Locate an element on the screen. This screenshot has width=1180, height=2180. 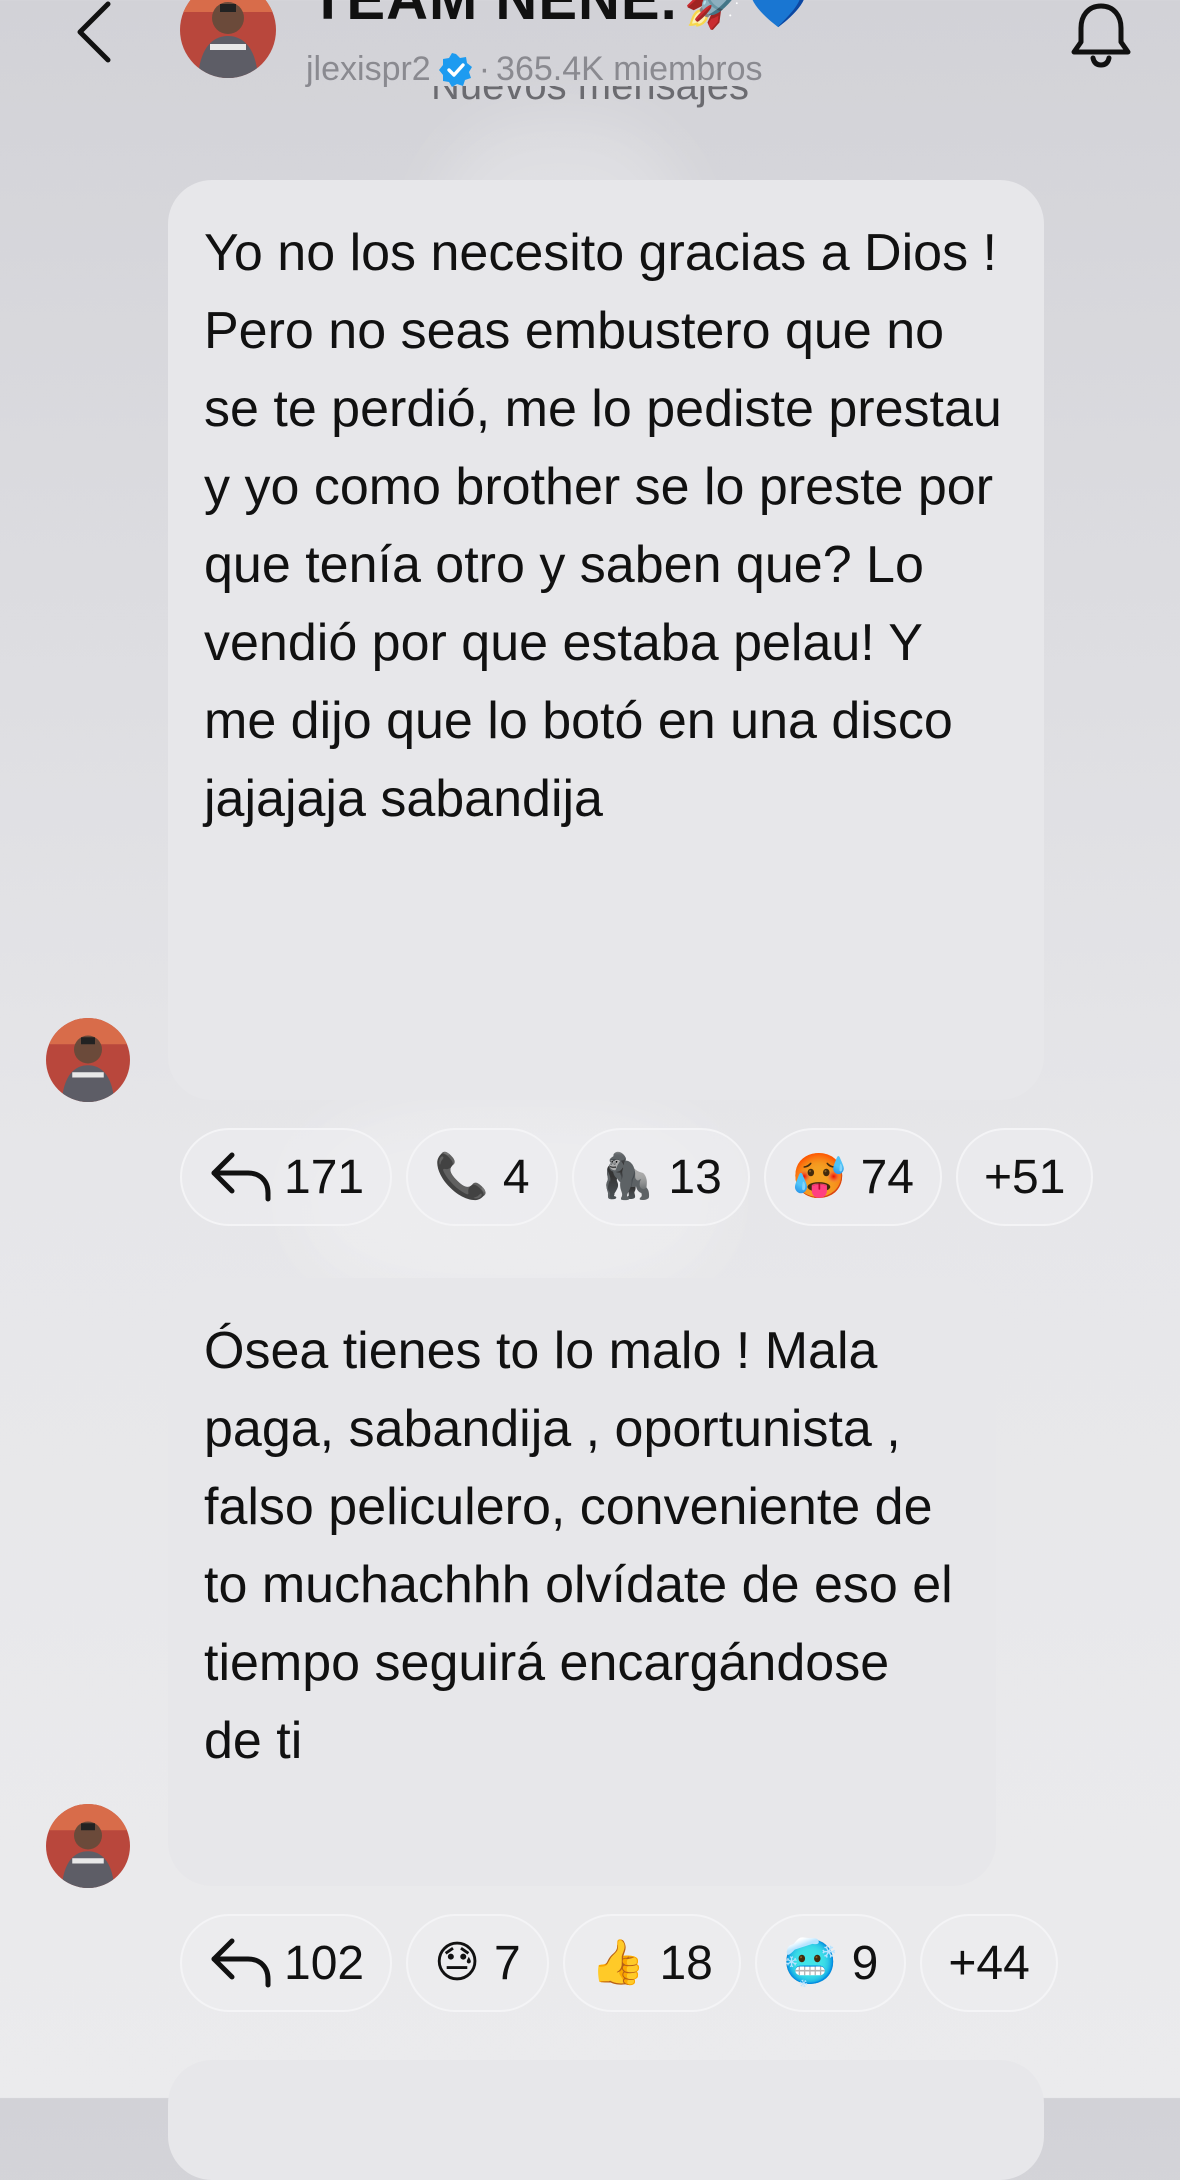
message-bubble-partial is located at coordinates (606, 2120).